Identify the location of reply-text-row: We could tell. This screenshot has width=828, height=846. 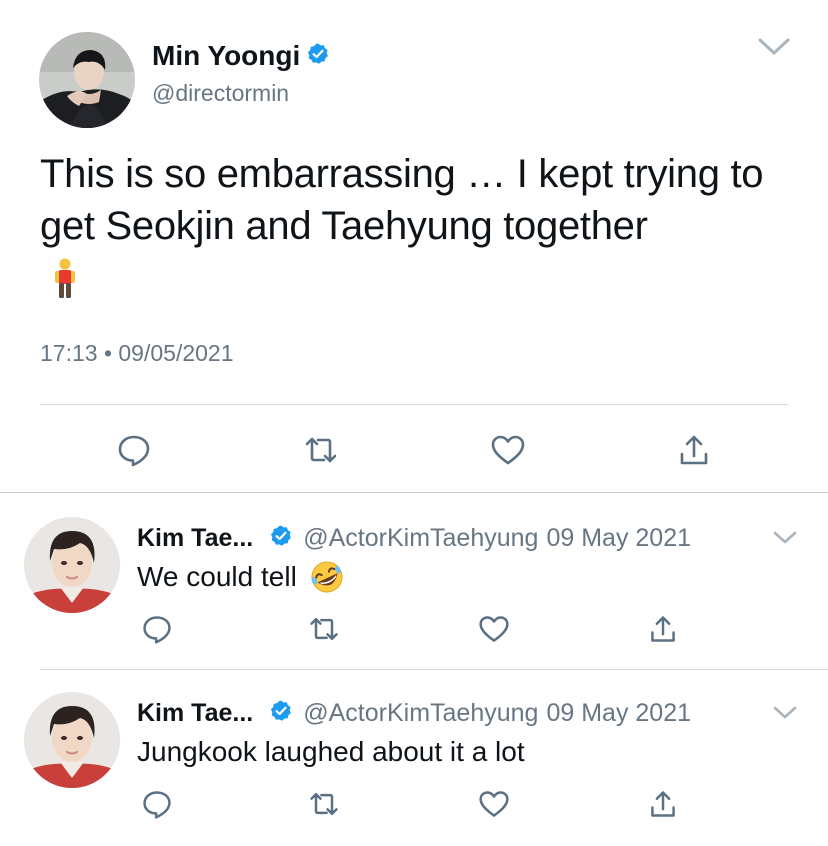
(241, 577).